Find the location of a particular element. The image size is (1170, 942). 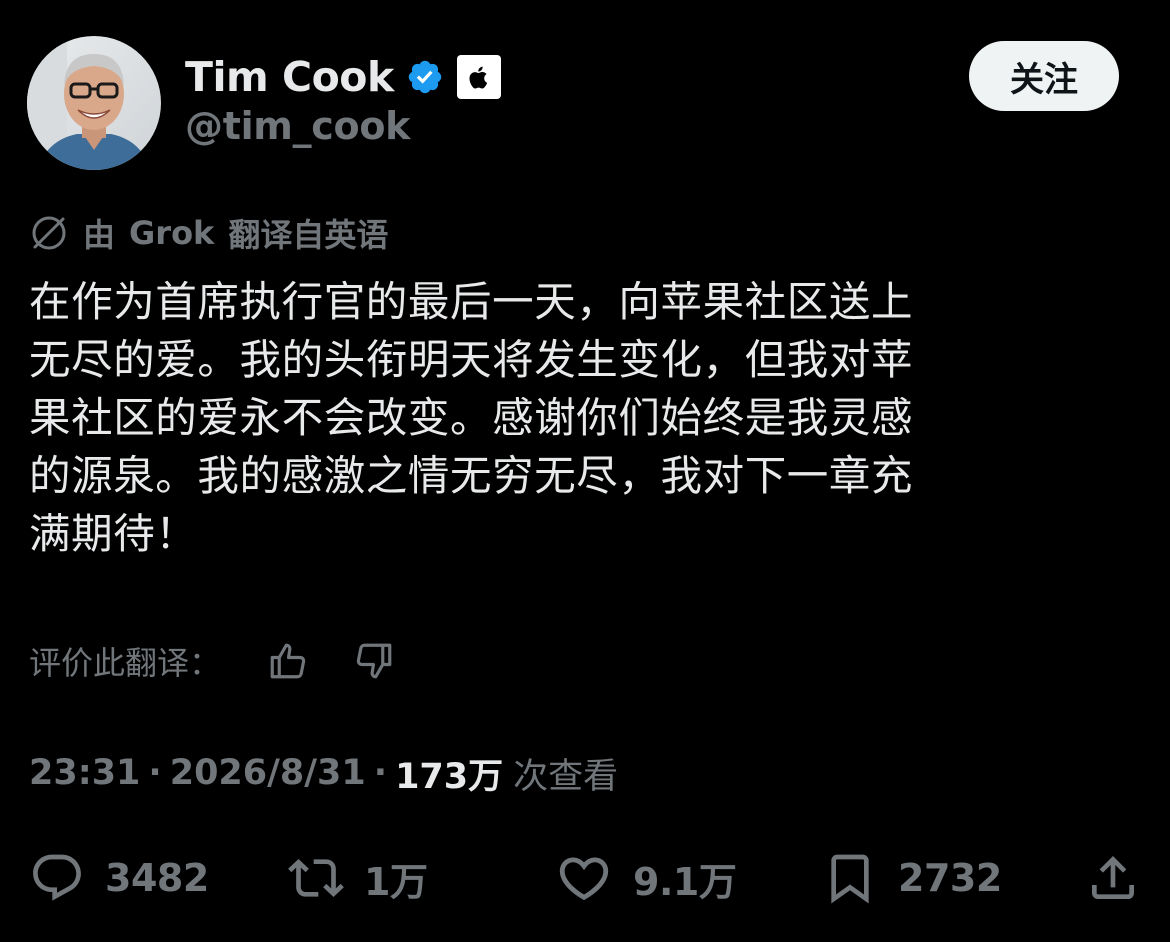

bookmark-button: 2732 is located at coordinates (912, 878).